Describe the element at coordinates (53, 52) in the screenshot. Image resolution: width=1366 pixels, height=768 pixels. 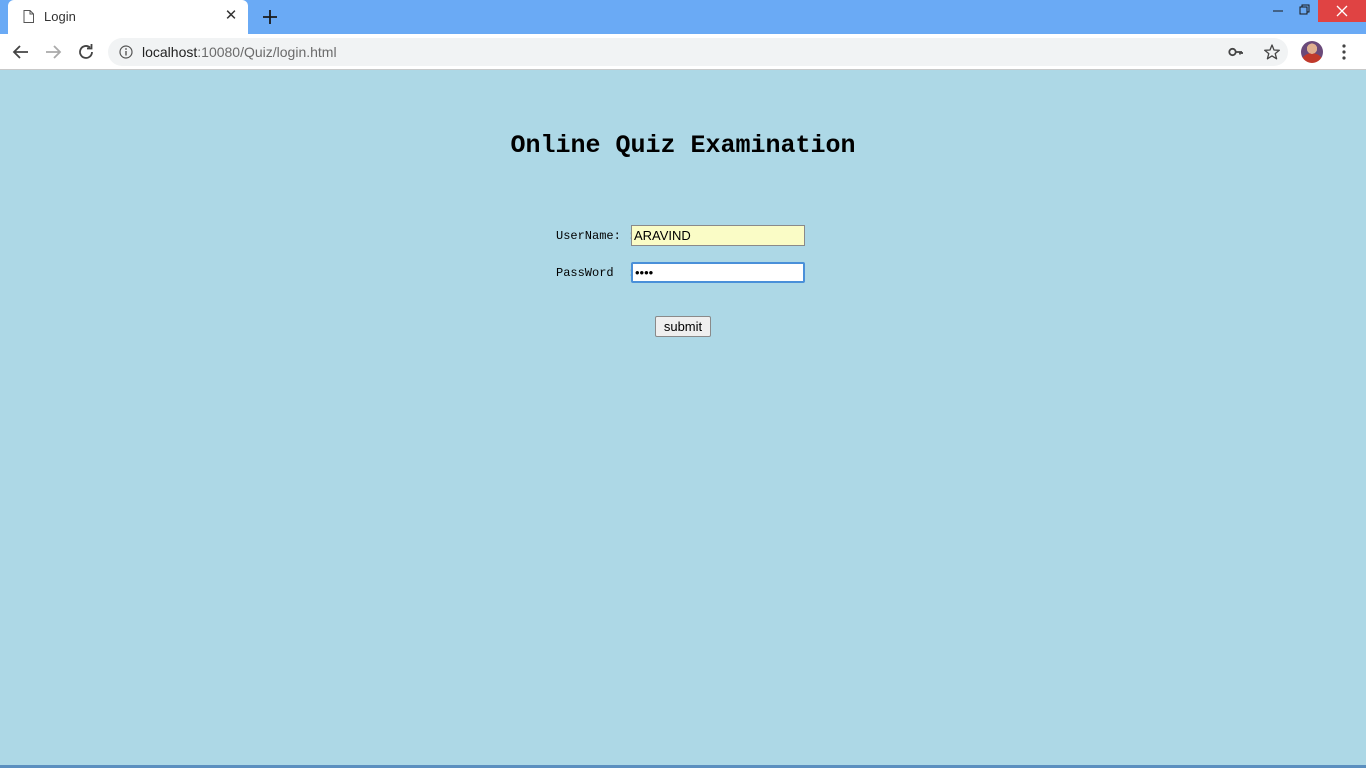
I see `forward-icon` at that location.